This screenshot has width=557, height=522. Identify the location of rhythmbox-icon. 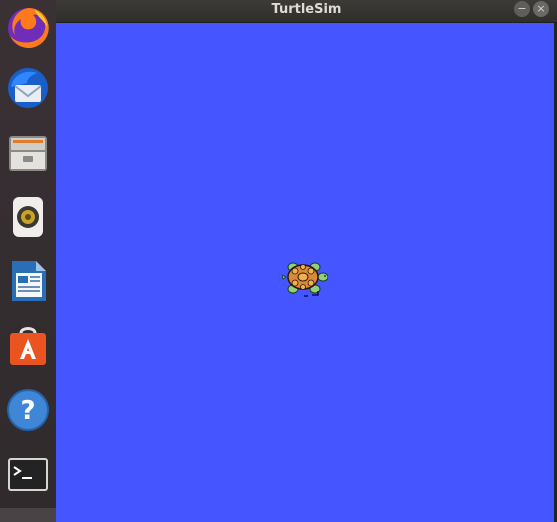
(28, 217).